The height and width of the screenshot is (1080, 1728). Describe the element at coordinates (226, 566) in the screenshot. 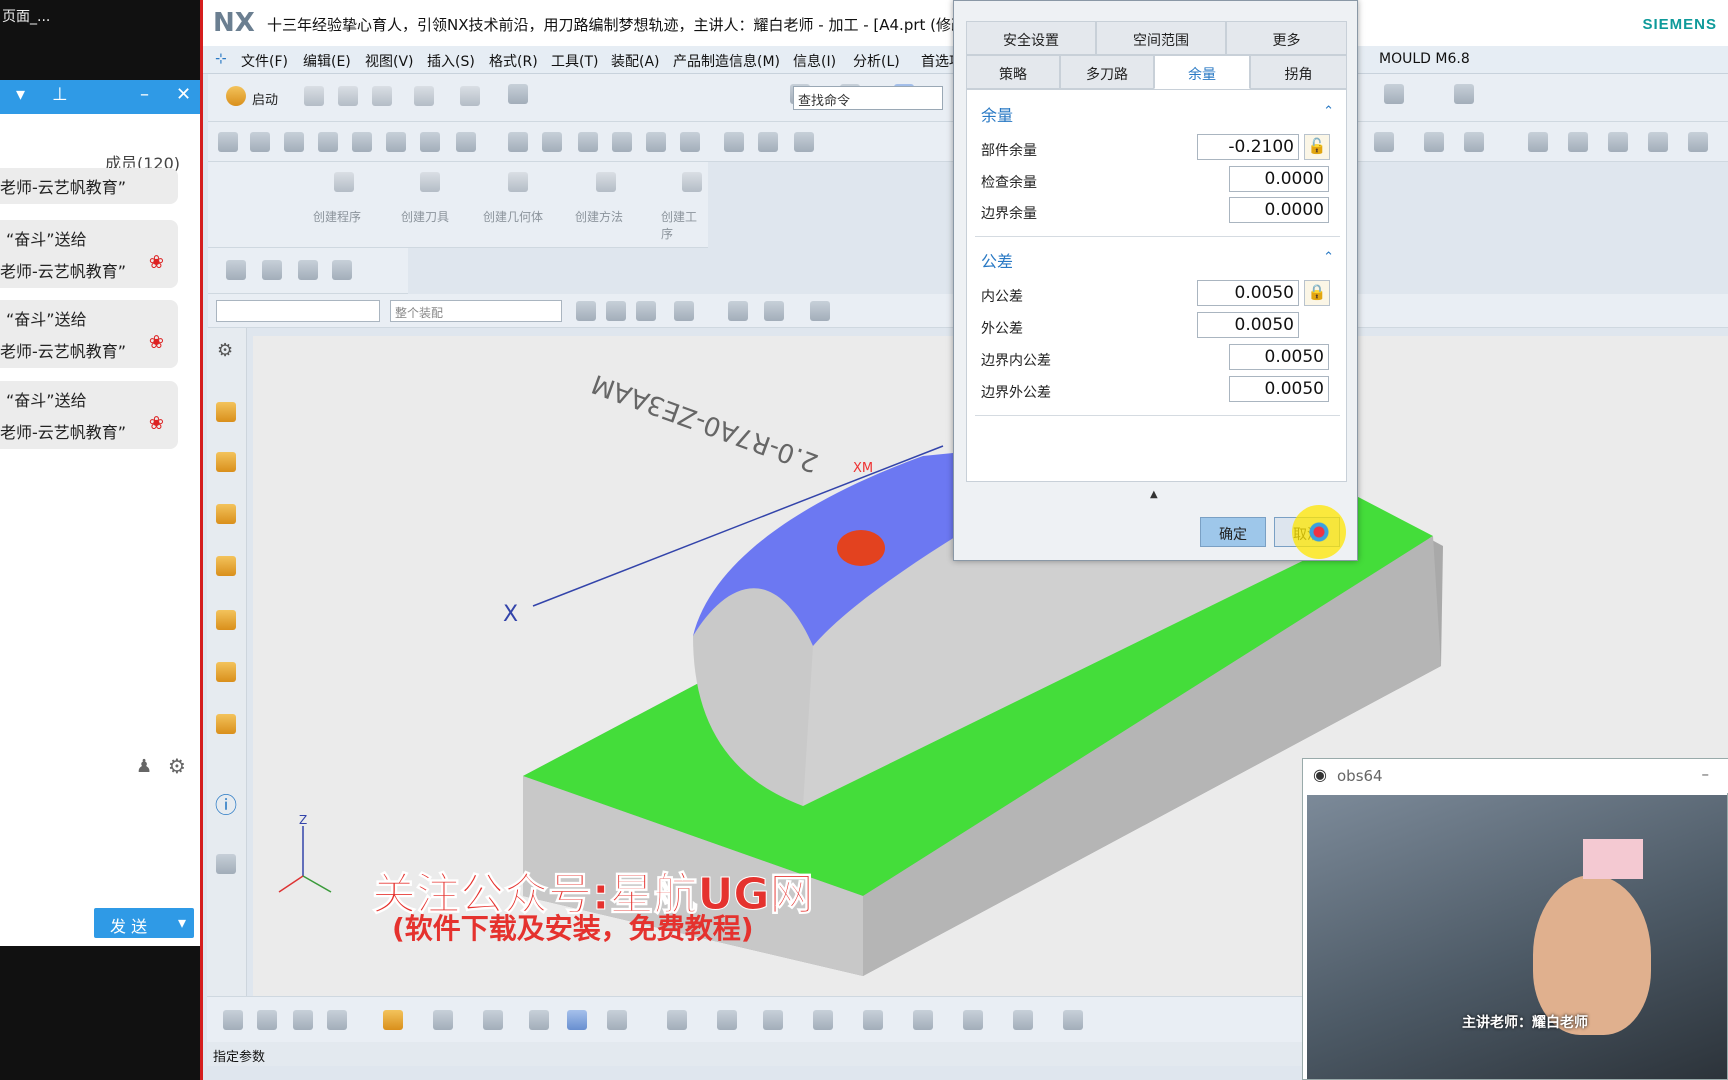

I see `assembly-navigator-icon` at that location.